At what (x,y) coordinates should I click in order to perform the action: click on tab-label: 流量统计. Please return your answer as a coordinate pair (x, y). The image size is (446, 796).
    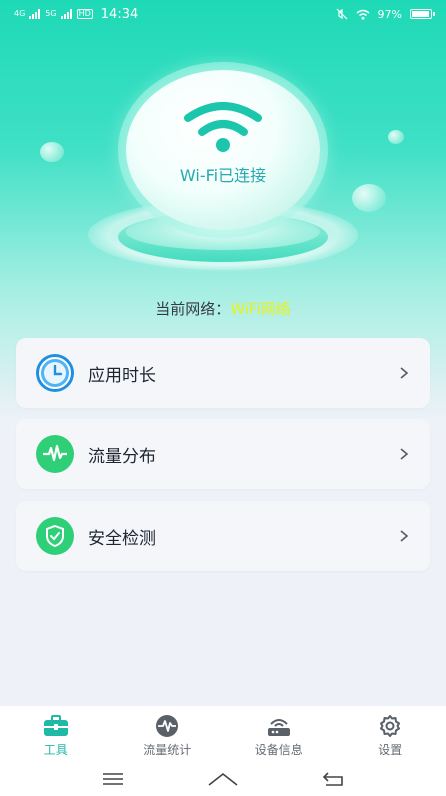
    Looking at the image, I should click on (167, 750).